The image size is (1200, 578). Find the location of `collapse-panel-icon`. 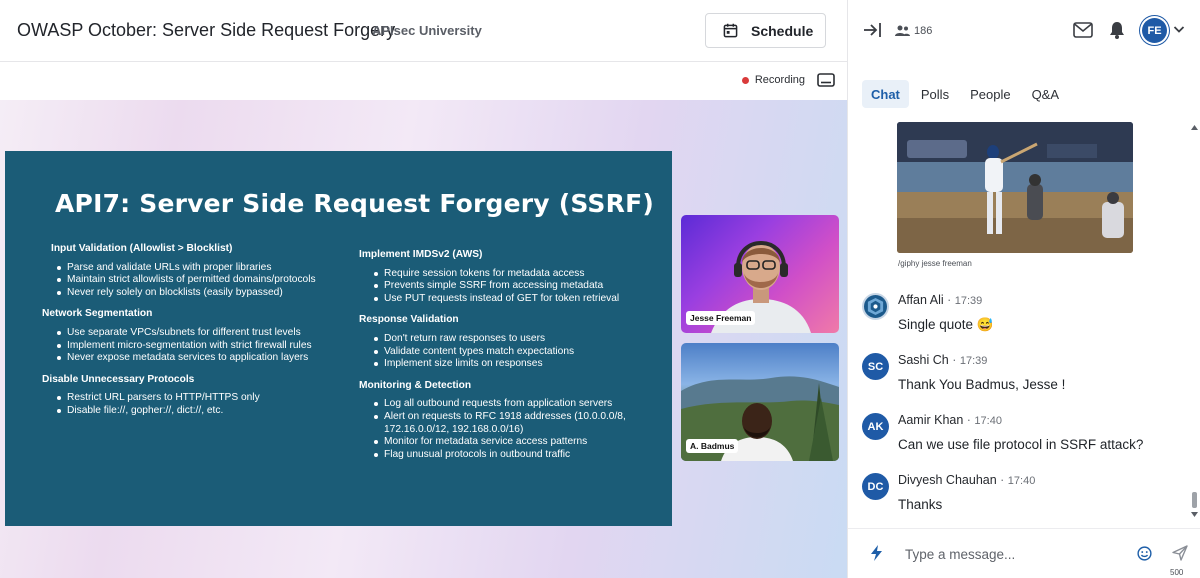

collapse-panel-icon is located at coordinates (873, 30).